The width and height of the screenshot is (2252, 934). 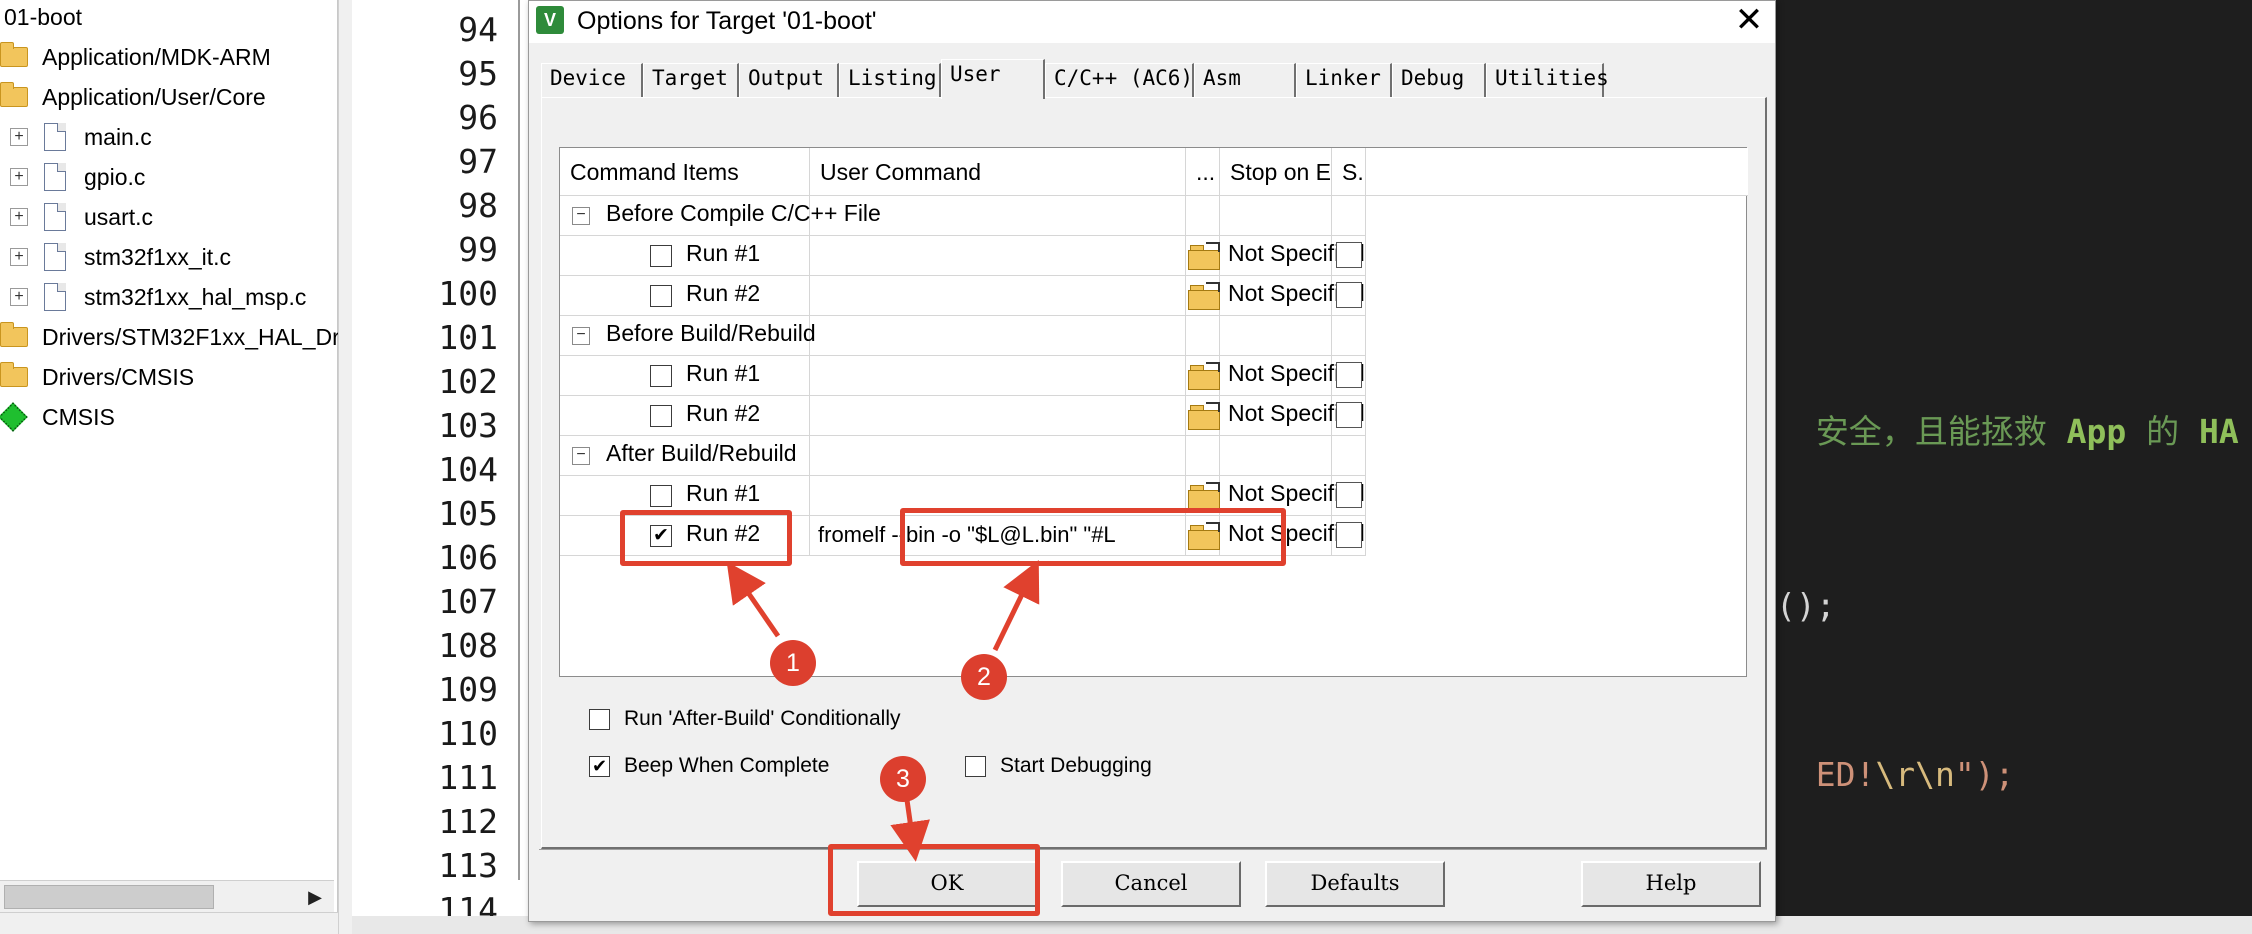 I want to click on tree-root: 01-boot, so click(x=43, y=18).